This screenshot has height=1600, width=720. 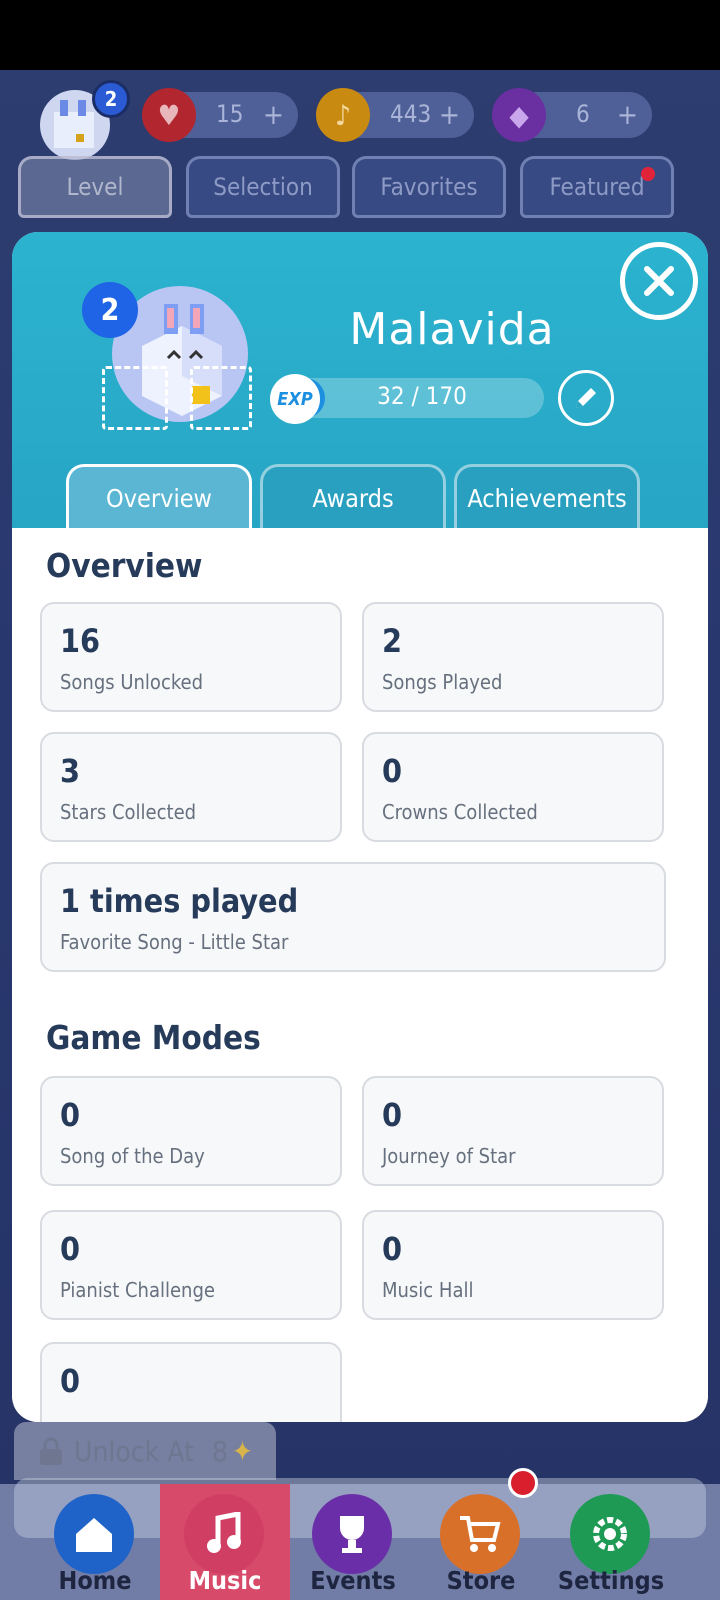 What do you see at coordinates (513, 1265) in the screenshot?
I see `stat-music-hall: 0 Music Hall` at bounding box center [513, 1265].